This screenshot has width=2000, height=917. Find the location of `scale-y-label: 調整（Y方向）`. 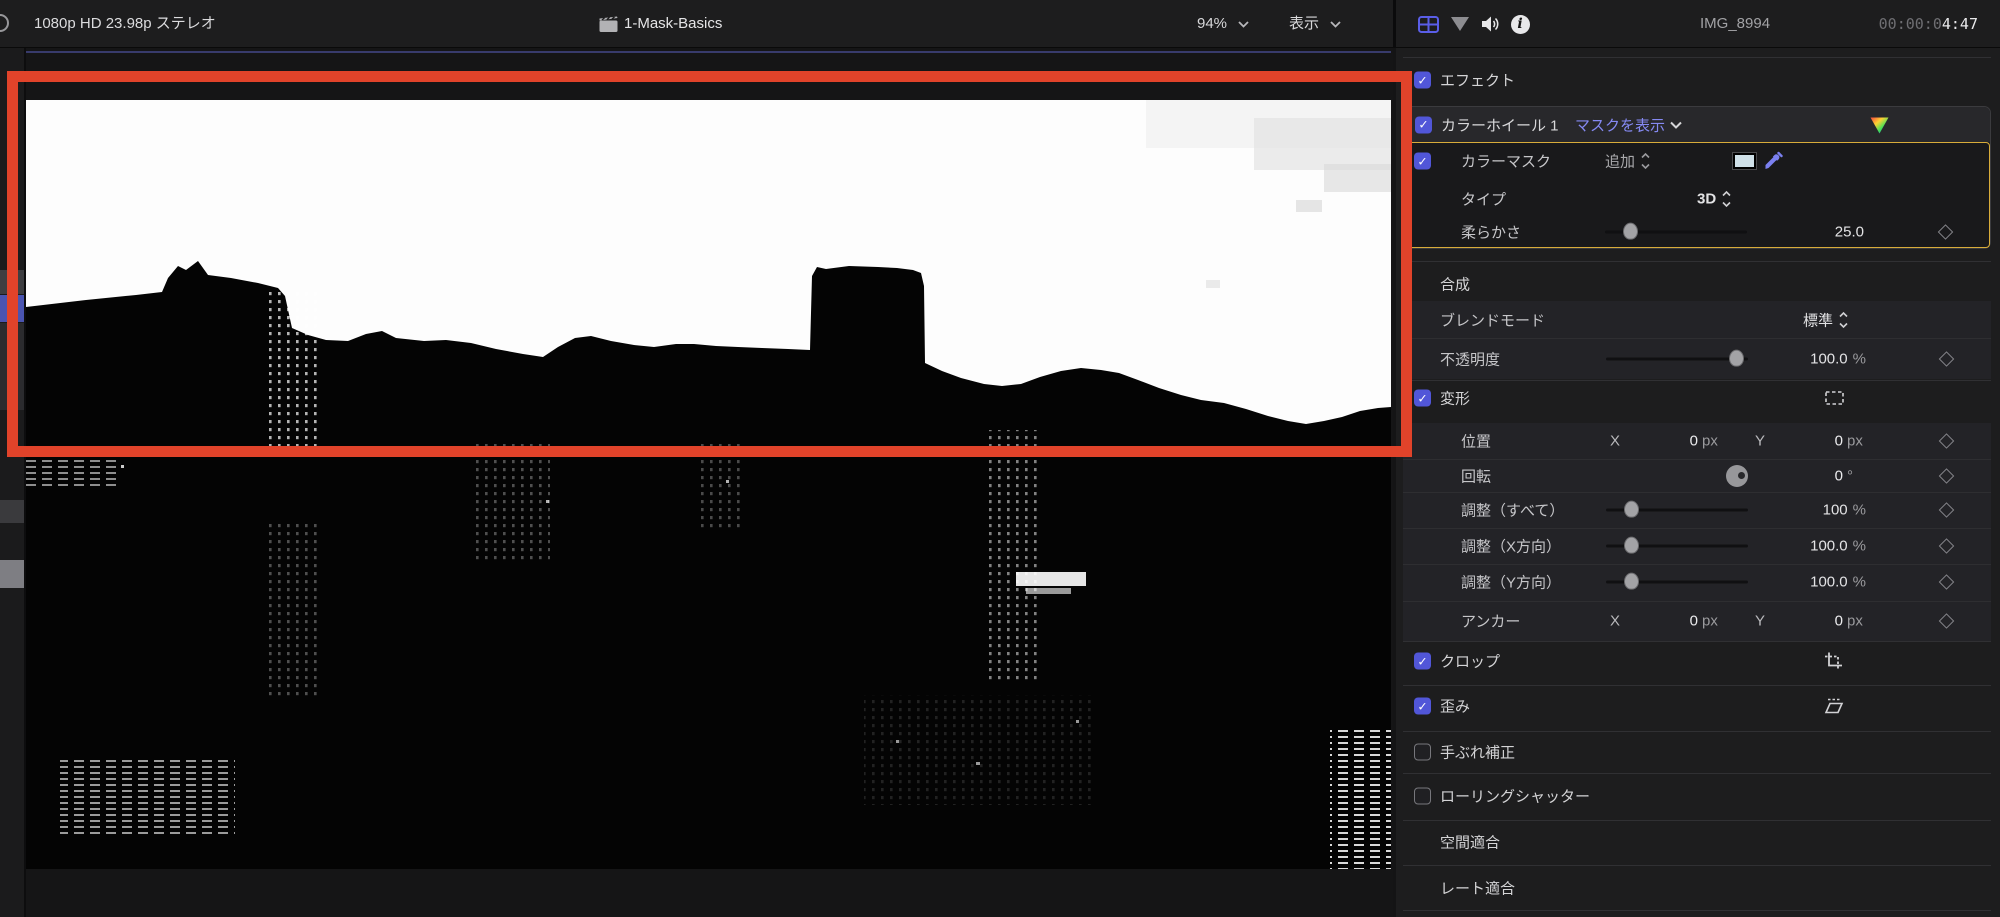

scale-y-label: 調整（Y方向） is located at coordinates (1511, 583).